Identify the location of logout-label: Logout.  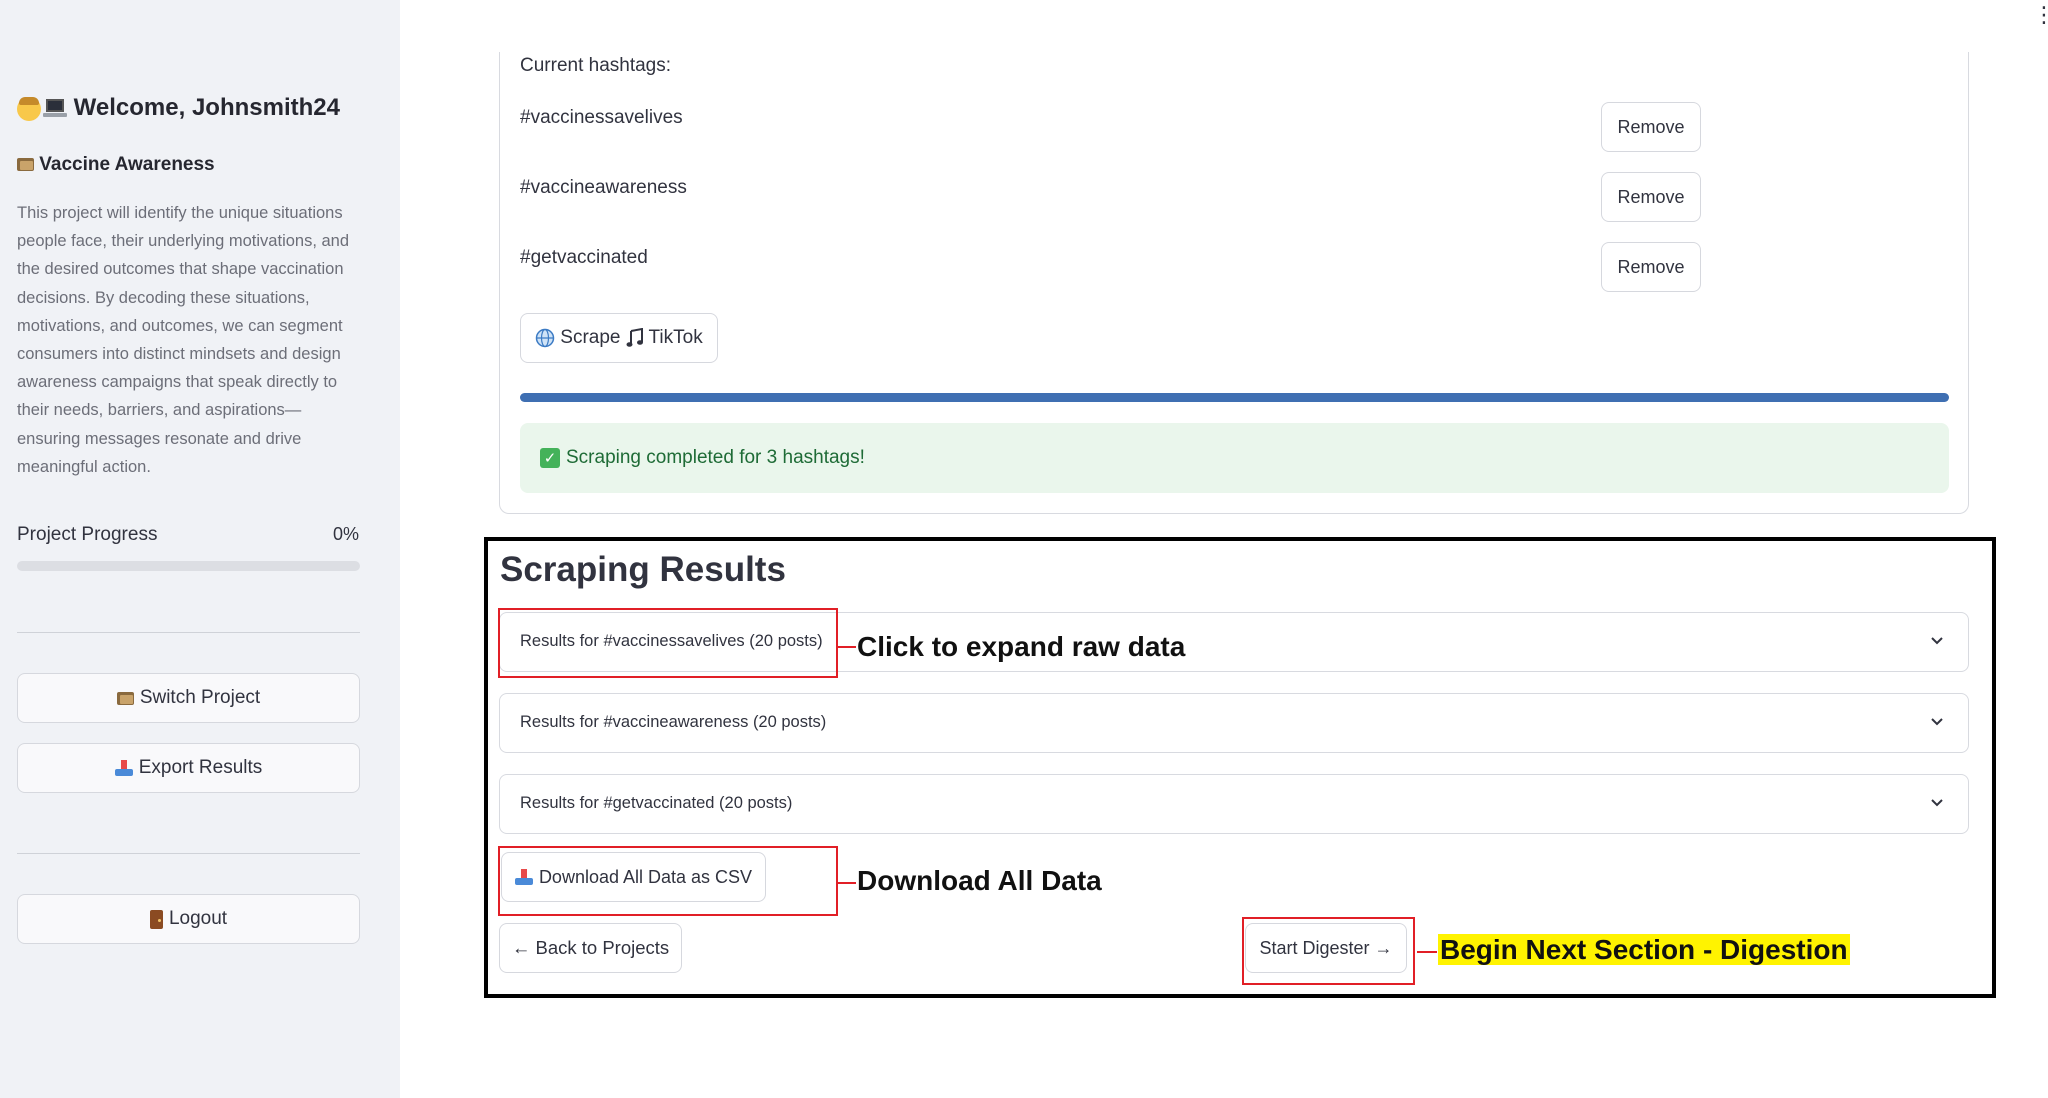
(198, 918).